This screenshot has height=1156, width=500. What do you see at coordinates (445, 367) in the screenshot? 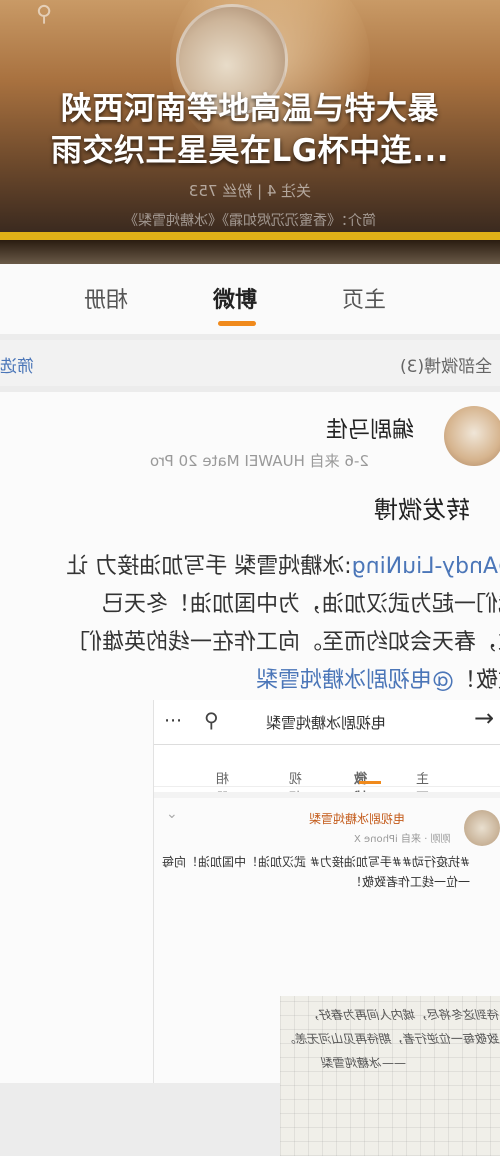
I see `all-weibo-count: 全部微博(3)` at bounding box center [445, 367].